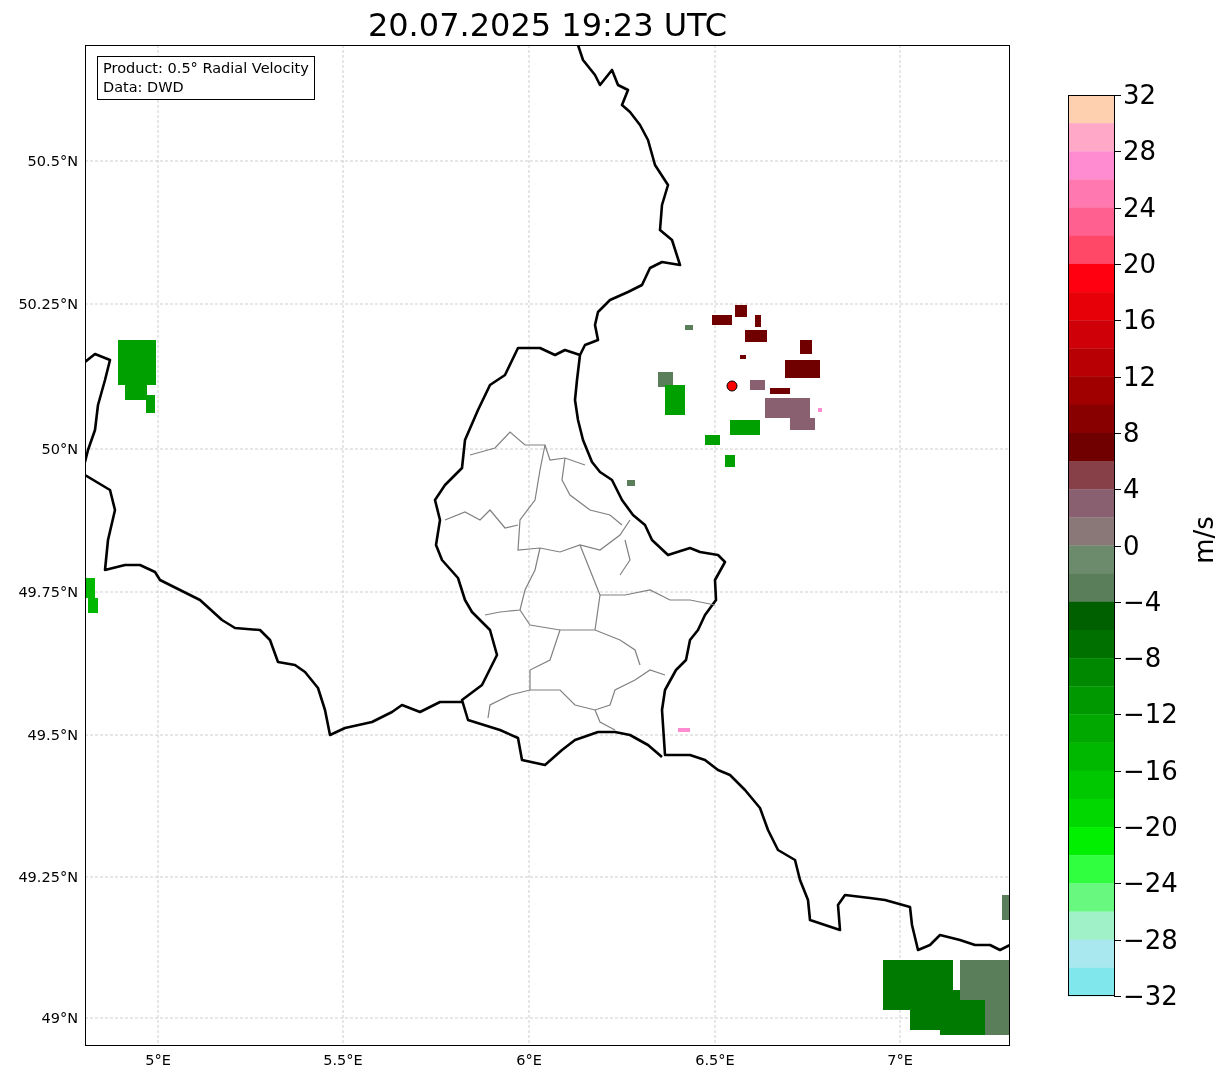 Image resolution: width=1225 pixels, height=1081 pixels. Describe the element at coordinates (1140, 151) in the screenshot. I see `colorbar-tick-label: 28` at that location.